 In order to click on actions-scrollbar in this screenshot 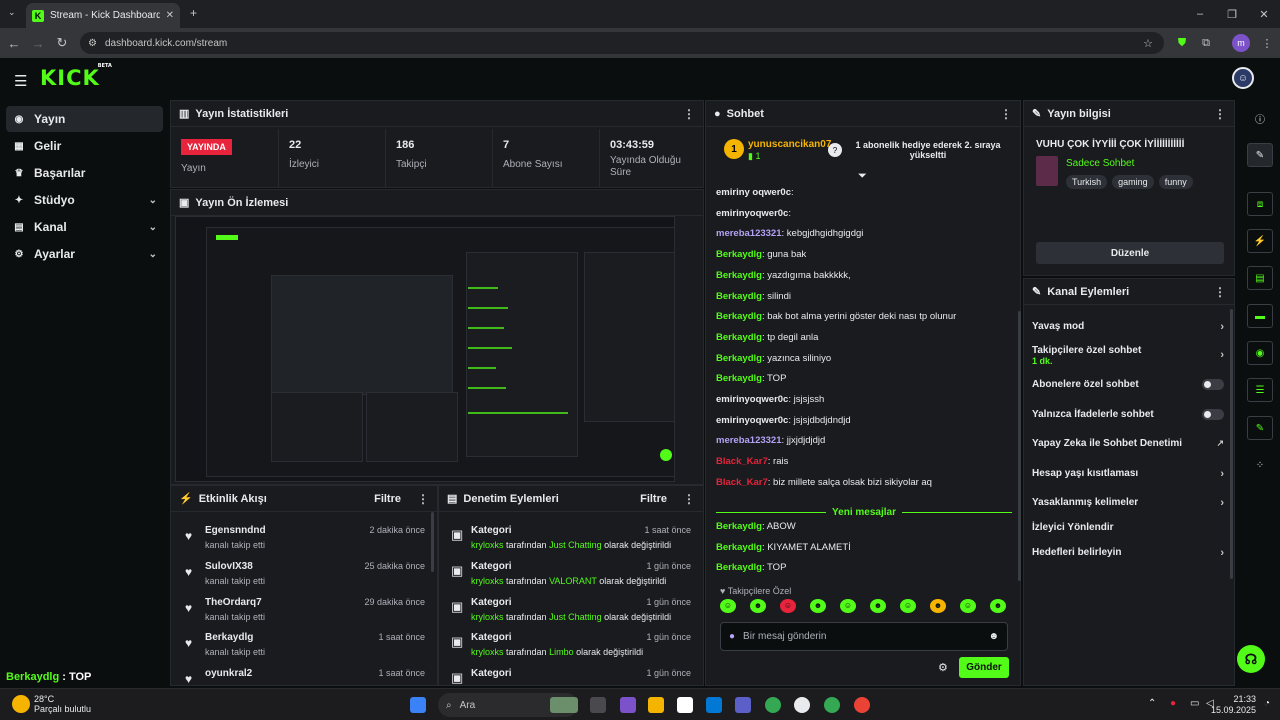, I will do `click(1231, 444)`.